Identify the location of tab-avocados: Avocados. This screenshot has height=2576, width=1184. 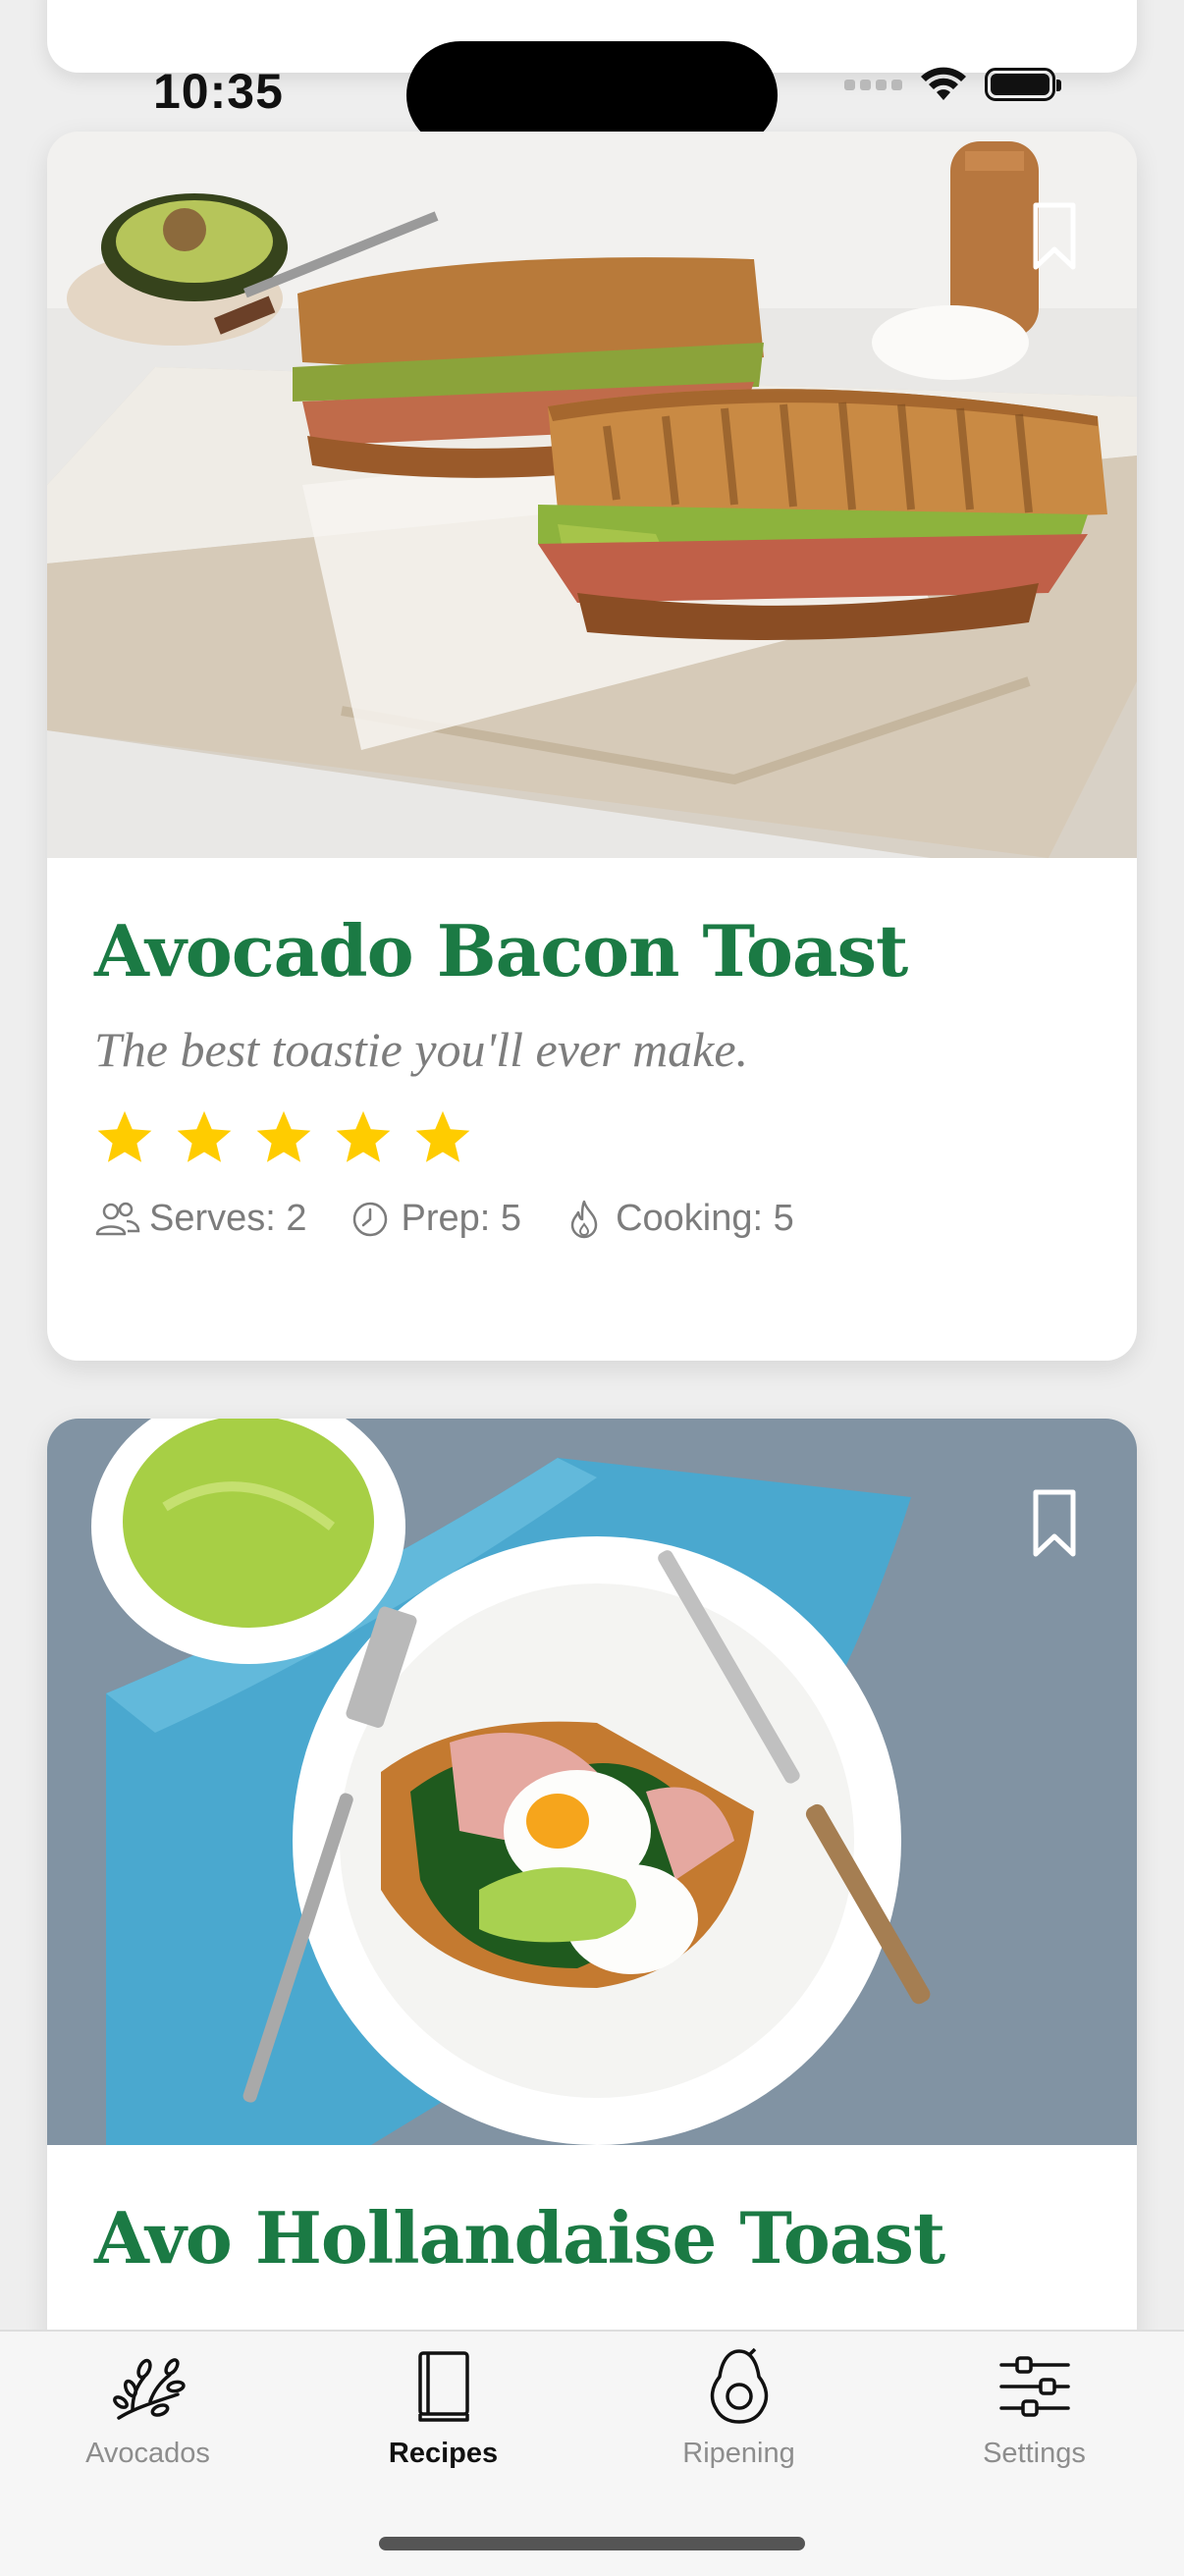
(148, 2410).